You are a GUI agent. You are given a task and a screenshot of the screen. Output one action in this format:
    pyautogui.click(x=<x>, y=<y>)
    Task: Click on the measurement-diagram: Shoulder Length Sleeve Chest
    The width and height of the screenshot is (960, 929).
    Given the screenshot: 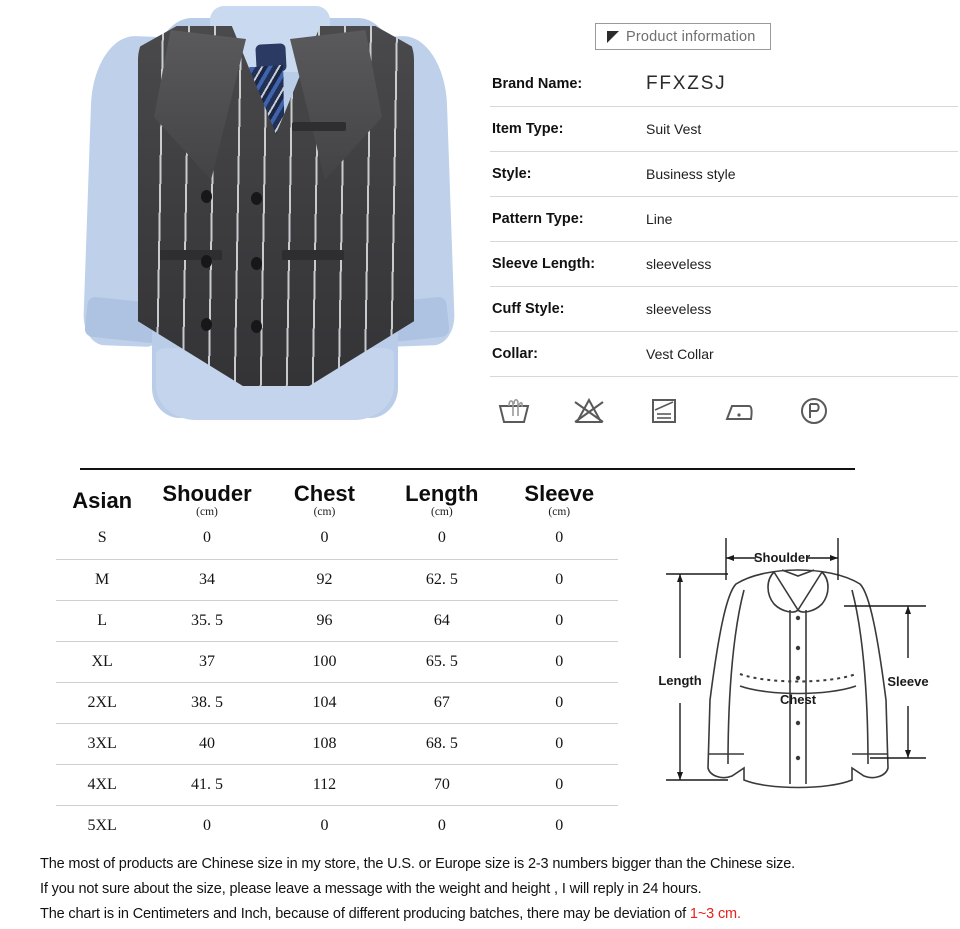 What is the action you would take?
    pyautogui.click(x=798, y=668)
    